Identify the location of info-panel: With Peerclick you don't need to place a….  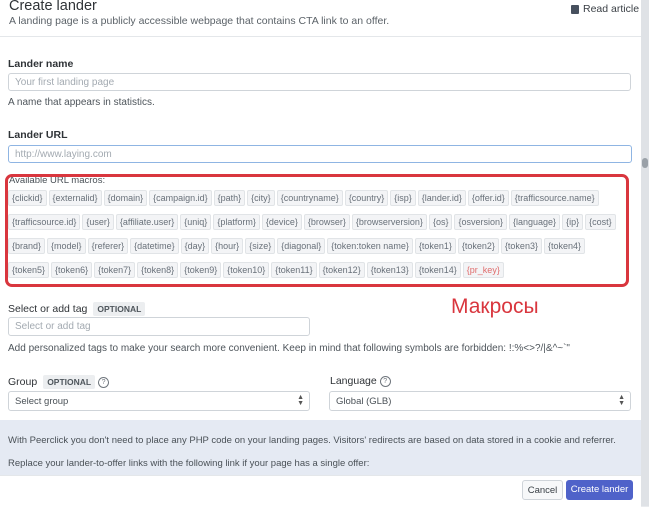
(320, 451).